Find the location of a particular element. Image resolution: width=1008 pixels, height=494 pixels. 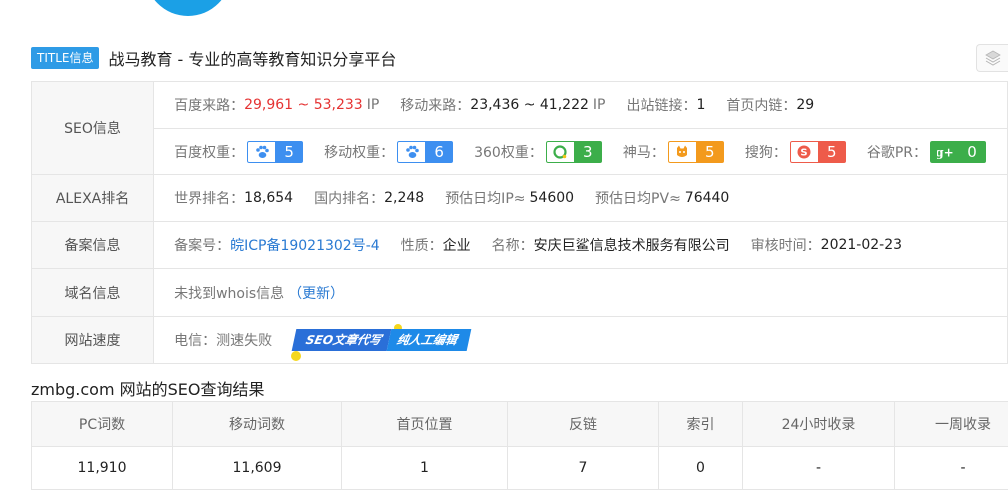

seo-result-title: zmbg.com 网站的SEO查询结果 is located at coordinates (148, 389).